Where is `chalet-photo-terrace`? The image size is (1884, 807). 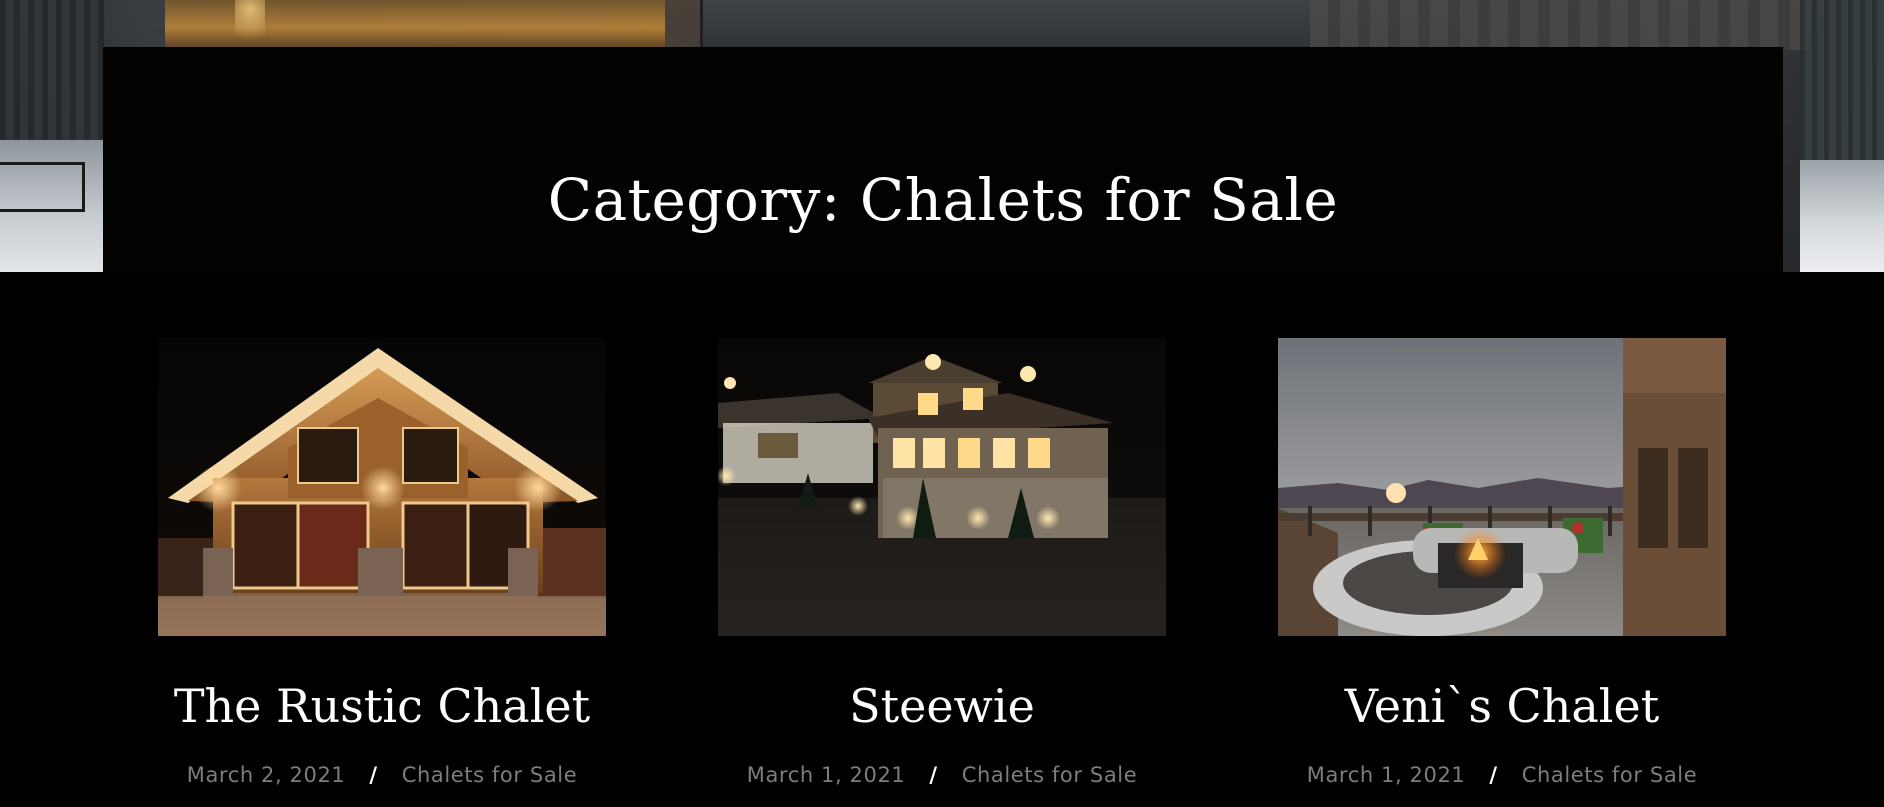 chalet-photo-terrace is located at coordinates (1502, 487).